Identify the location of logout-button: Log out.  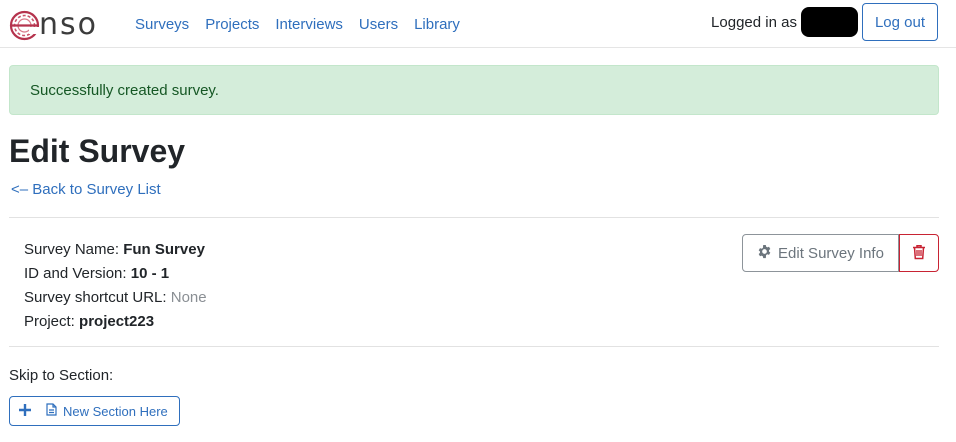
(899, 22).